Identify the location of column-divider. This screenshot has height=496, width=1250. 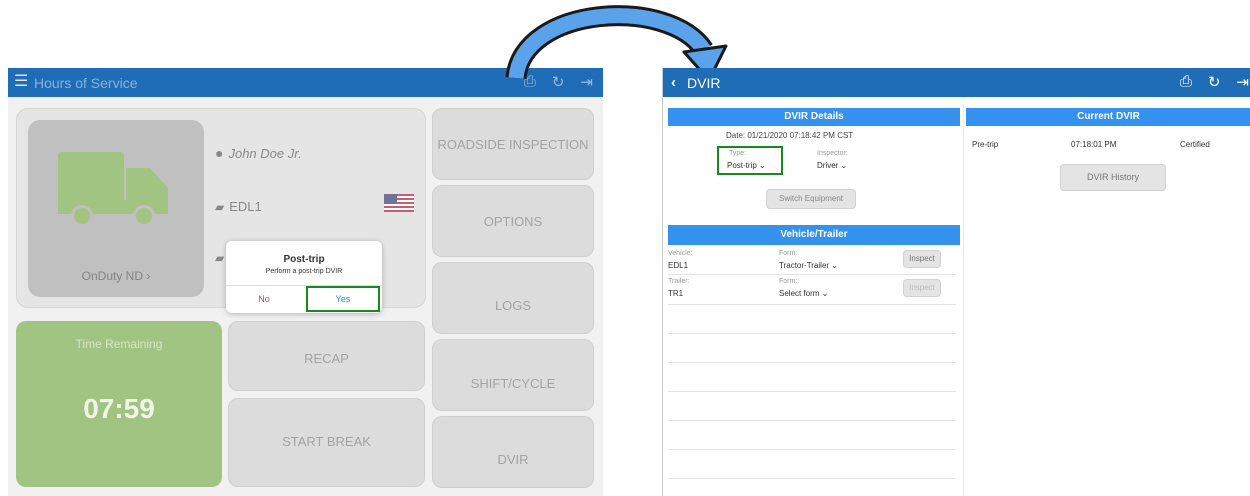
(963, 300).